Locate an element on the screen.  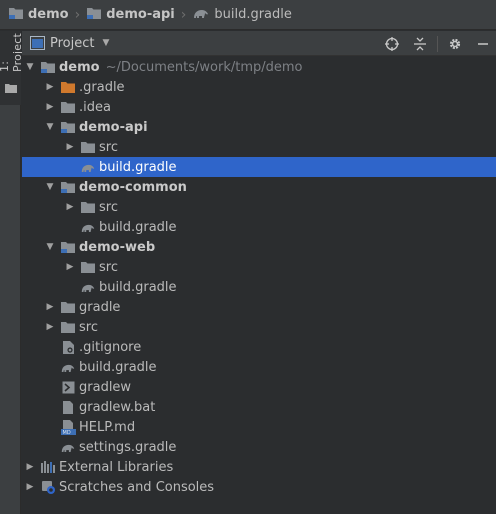
svg-text: MD is located at coordinates (66, 432).